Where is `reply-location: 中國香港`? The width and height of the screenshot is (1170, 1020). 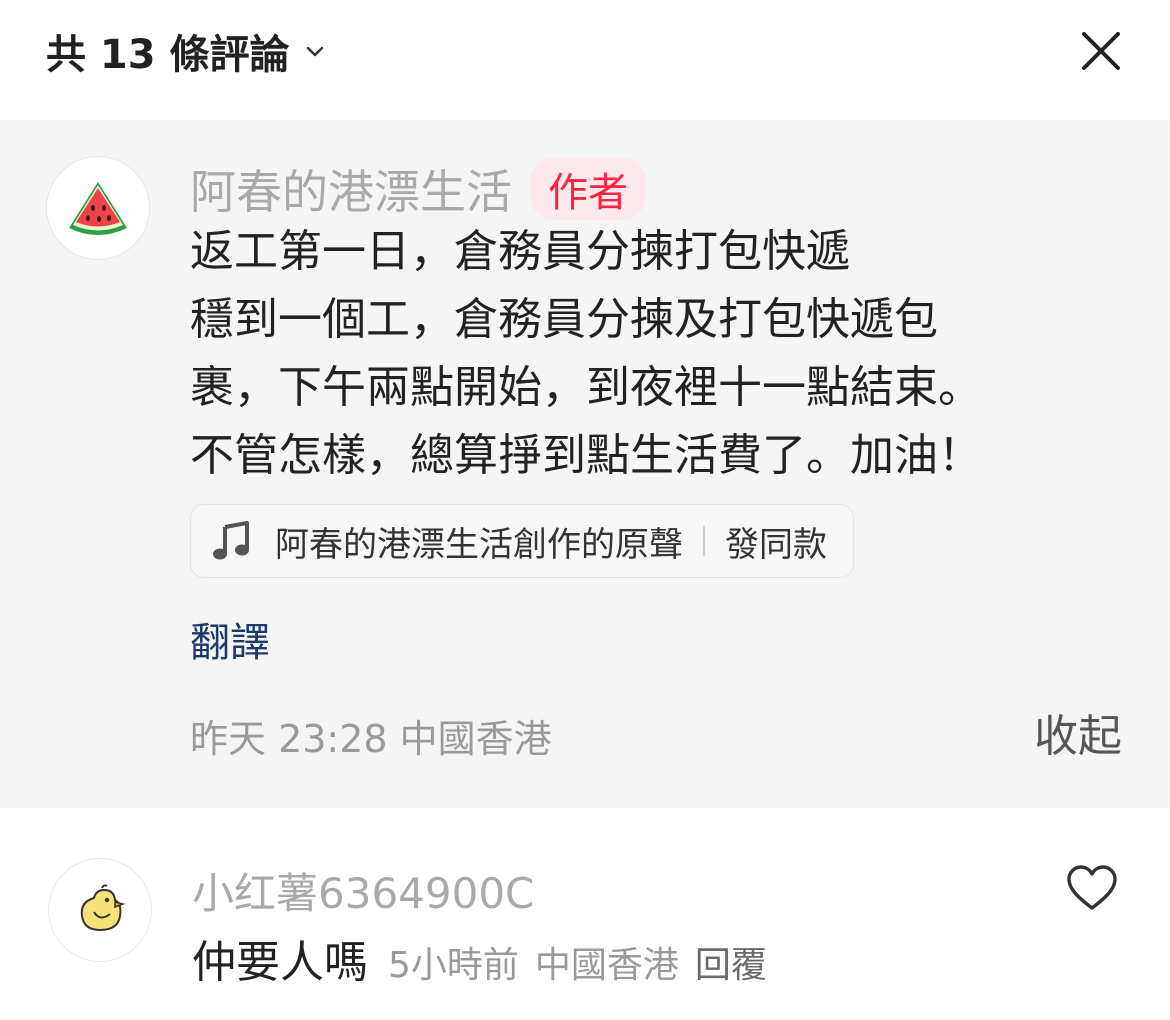 reply-location: 中國香港 is located at coordinates (606, 965).